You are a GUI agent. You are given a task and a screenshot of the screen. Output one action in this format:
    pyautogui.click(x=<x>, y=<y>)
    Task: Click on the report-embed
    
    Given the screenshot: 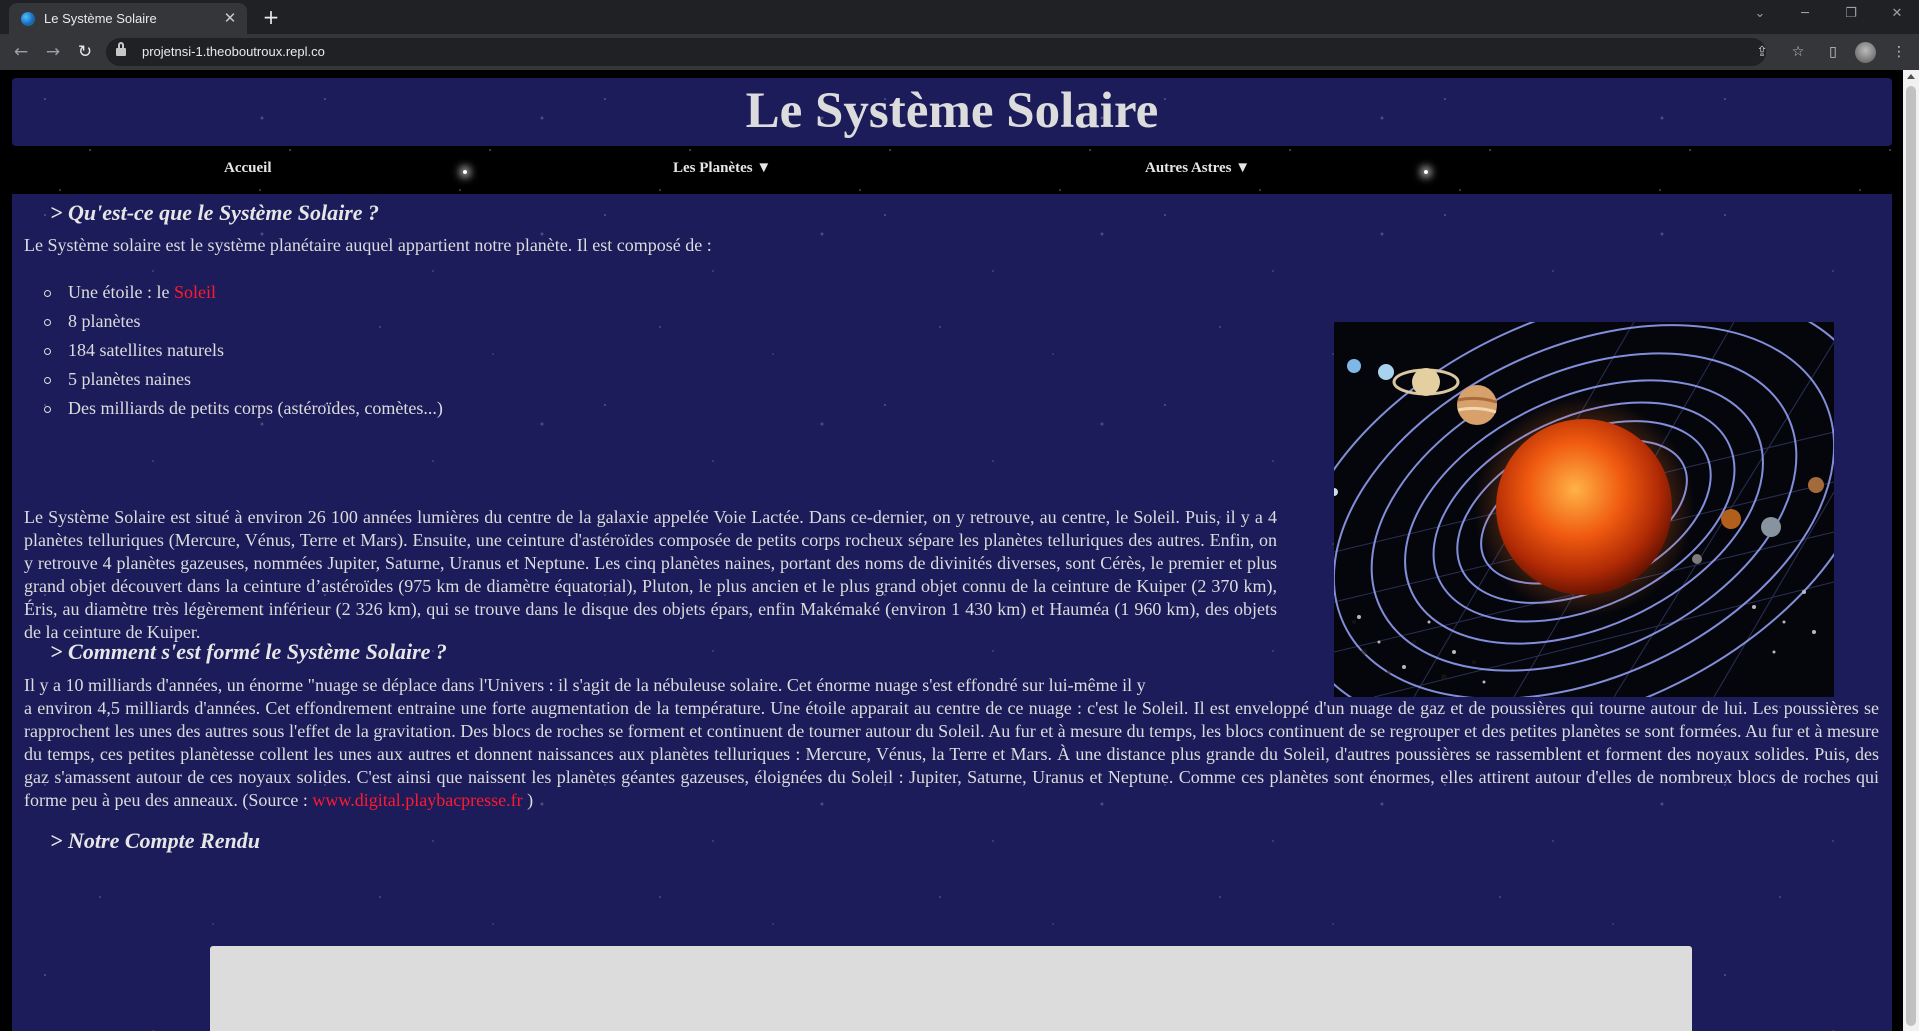 What is the action you would take?
    pyautogui.click(x=951, y=988)
    